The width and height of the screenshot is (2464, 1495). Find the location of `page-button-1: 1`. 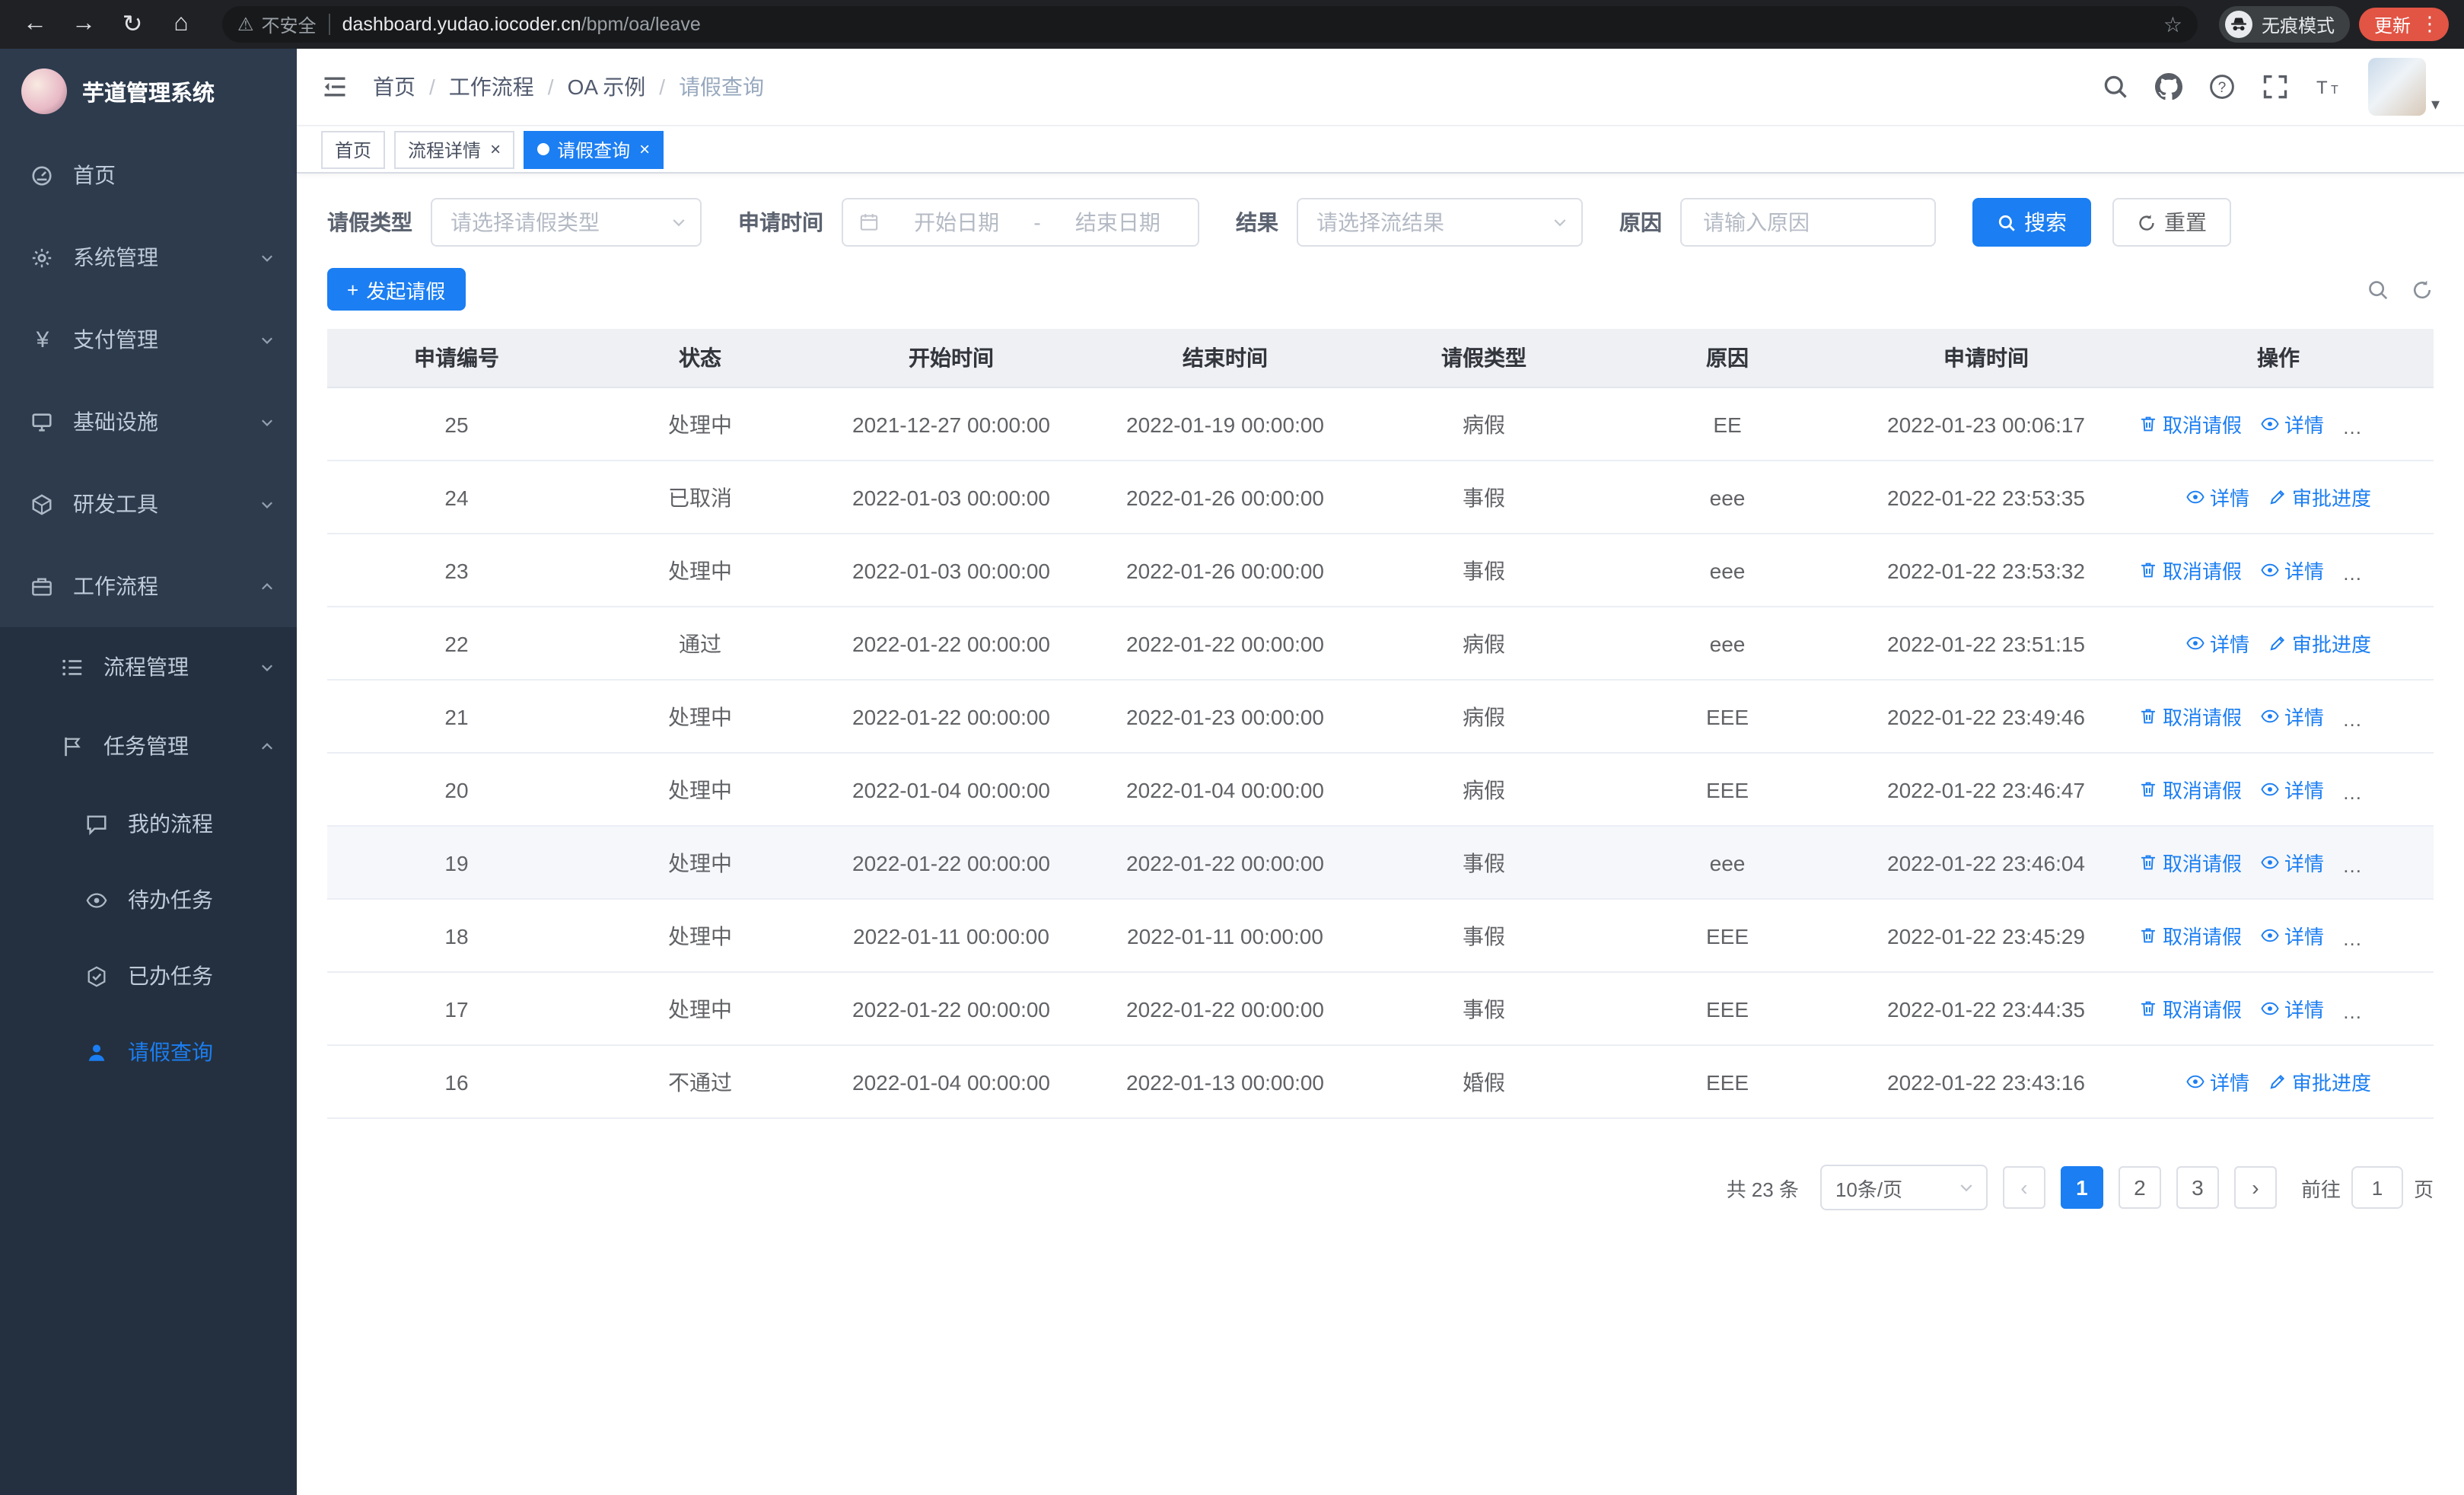

page-button-1: 1 is located at coordinates (2081, 1187).